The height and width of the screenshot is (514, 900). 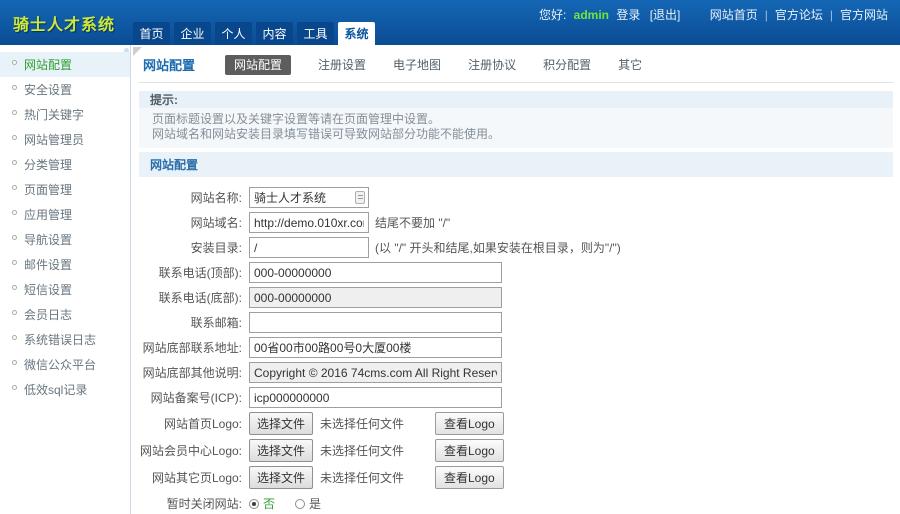 I want to click on install-dir-input-wrap, so click(x=309, y=247).